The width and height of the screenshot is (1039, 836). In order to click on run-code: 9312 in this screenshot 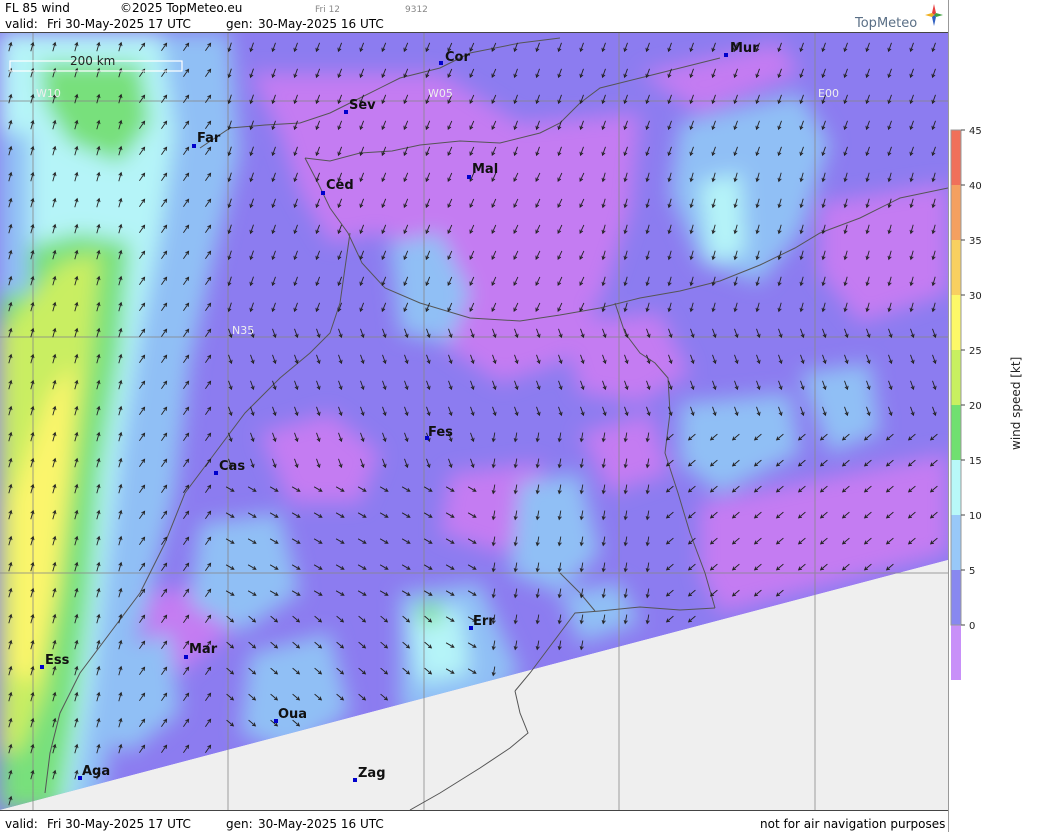, I will do `click(416, 10)`.